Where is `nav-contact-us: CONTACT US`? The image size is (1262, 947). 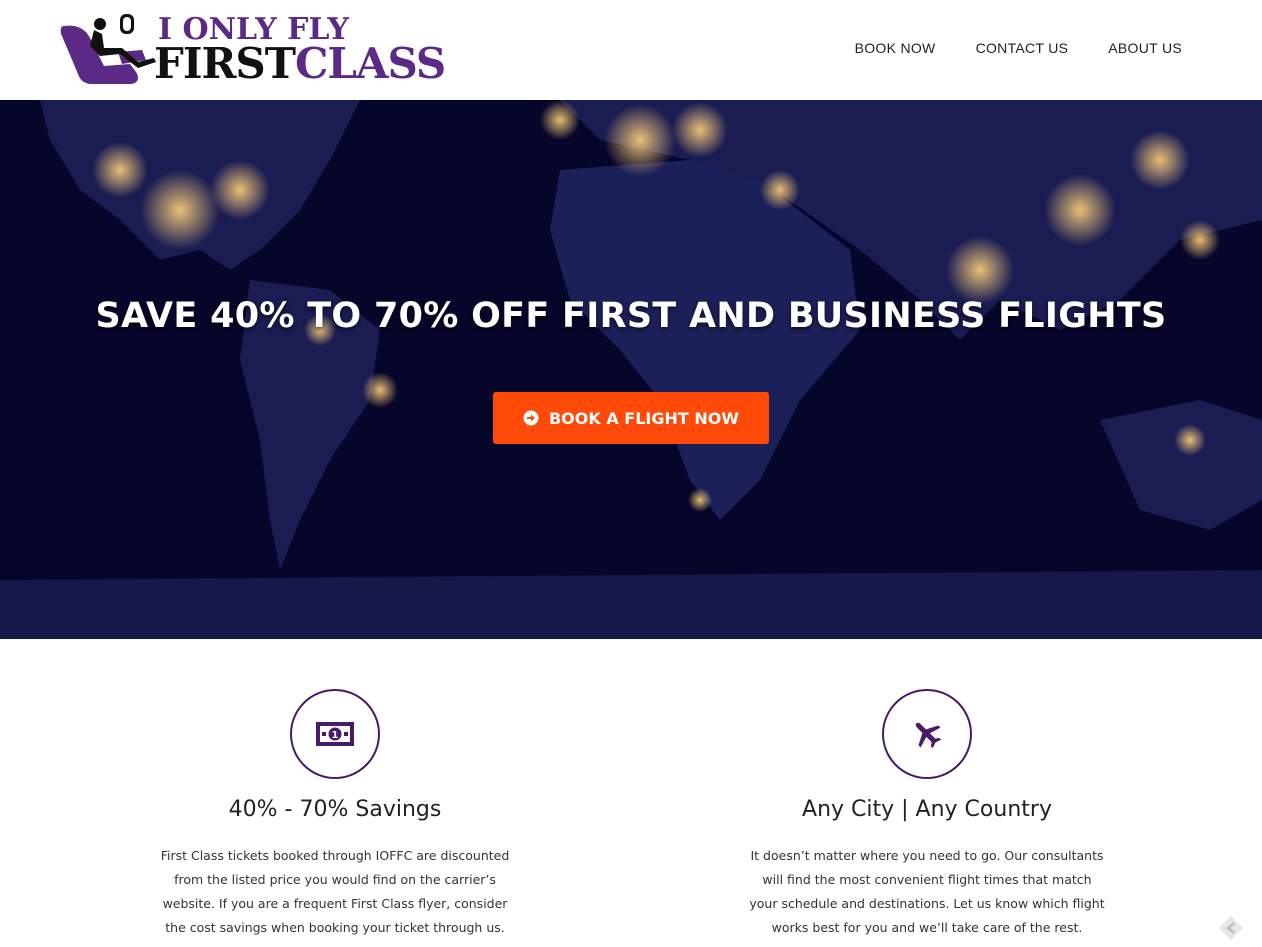 nav-contact-us: CONTACT US is located at coordinates (1022, 48).